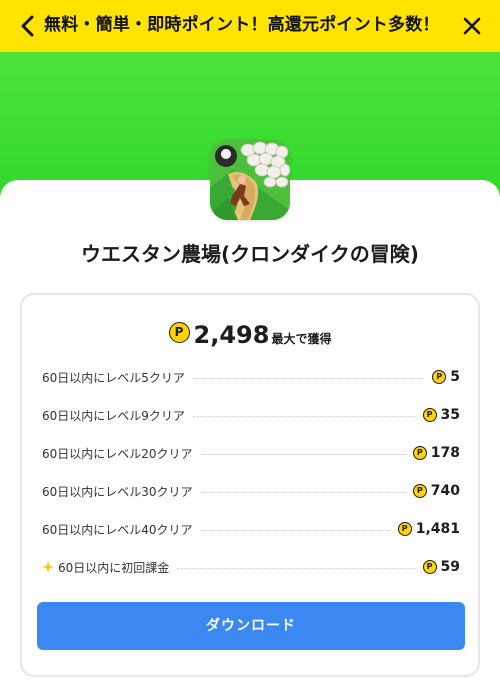 The height and width of the screenshot is (700, 500). I want to click on task-points: 1,481, so click(437, 529).